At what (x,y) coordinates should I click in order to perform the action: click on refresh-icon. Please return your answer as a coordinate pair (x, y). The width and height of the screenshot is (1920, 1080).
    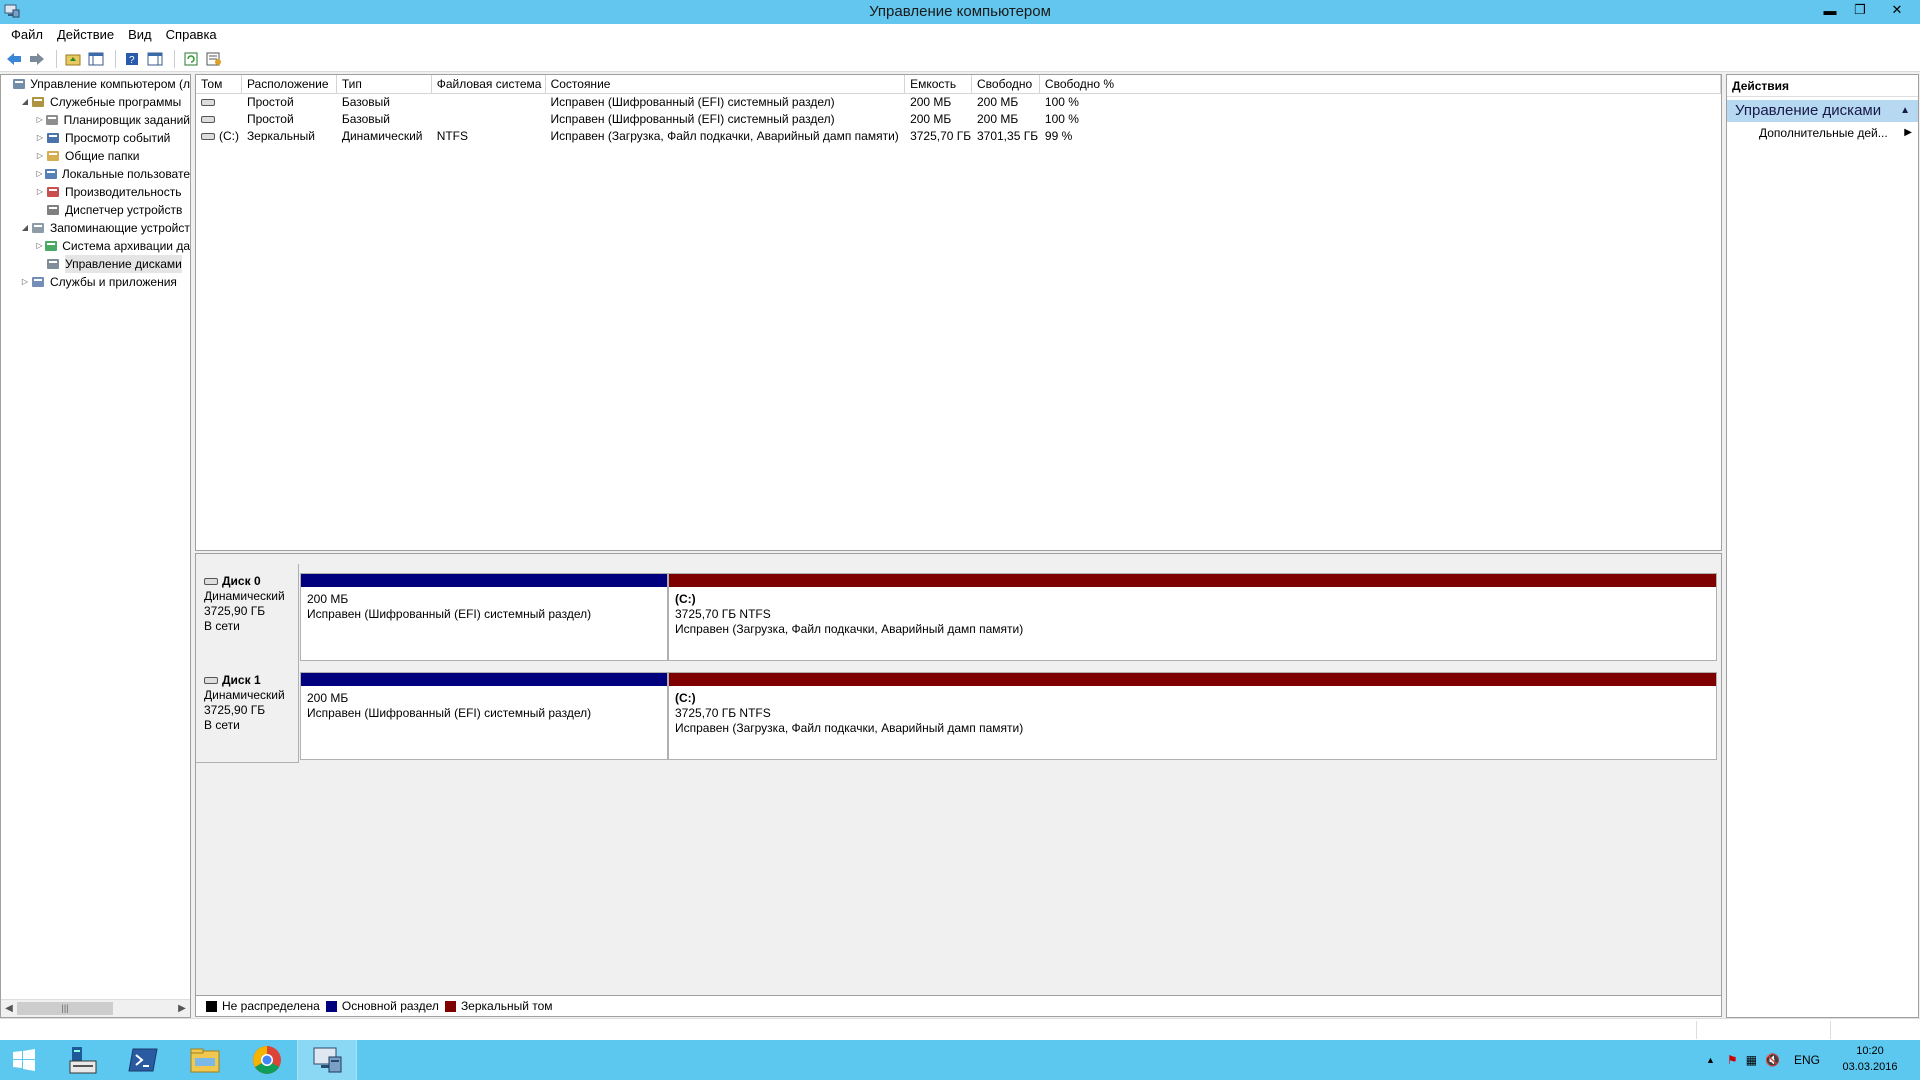
    Looking at the image, I should click on (191, 58).